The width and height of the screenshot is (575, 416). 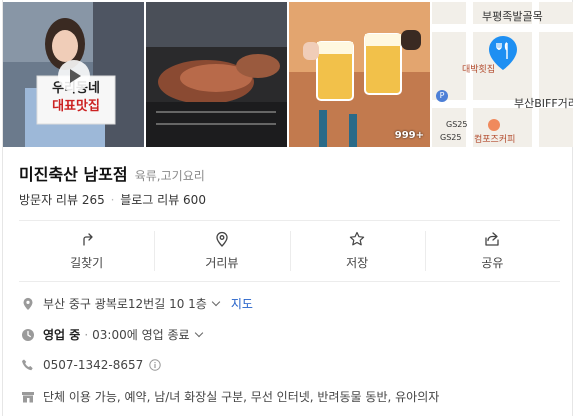 What do you see at coordinates (28, 334) in the screenshot?
I see `clock-icon` at bounding box center [28, 334].